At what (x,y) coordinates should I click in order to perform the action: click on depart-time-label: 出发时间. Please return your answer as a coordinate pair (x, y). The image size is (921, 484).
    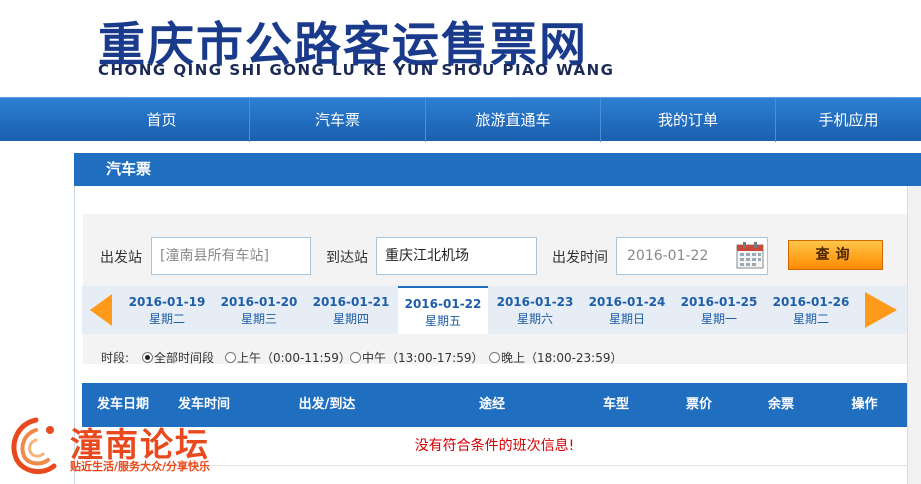
    Looking at the image, I should click on (580, 258).